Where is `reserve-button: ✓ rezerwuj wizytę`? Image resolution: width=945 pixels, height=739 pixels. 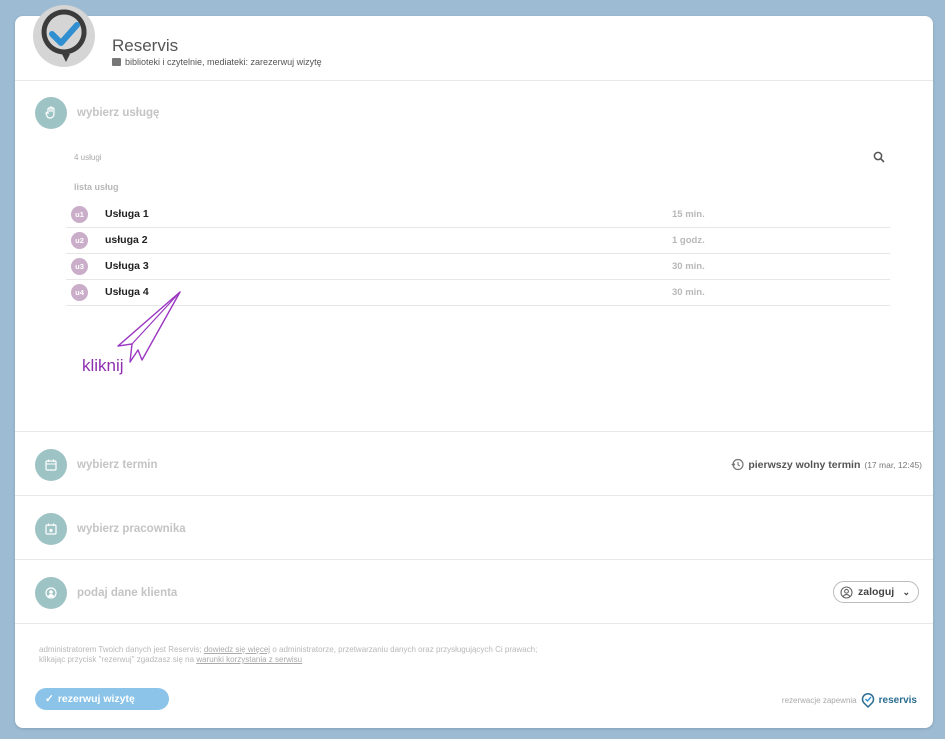 reserve-button: ✓ rezerwuj wizytę is located at coordinates (102, 699).